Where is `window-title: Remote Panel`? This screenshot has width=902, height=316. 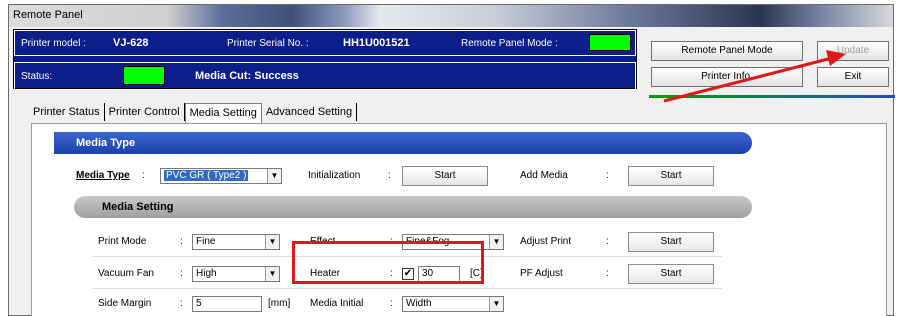
window-title: Remote Panel is located at coordinates (48, 15).